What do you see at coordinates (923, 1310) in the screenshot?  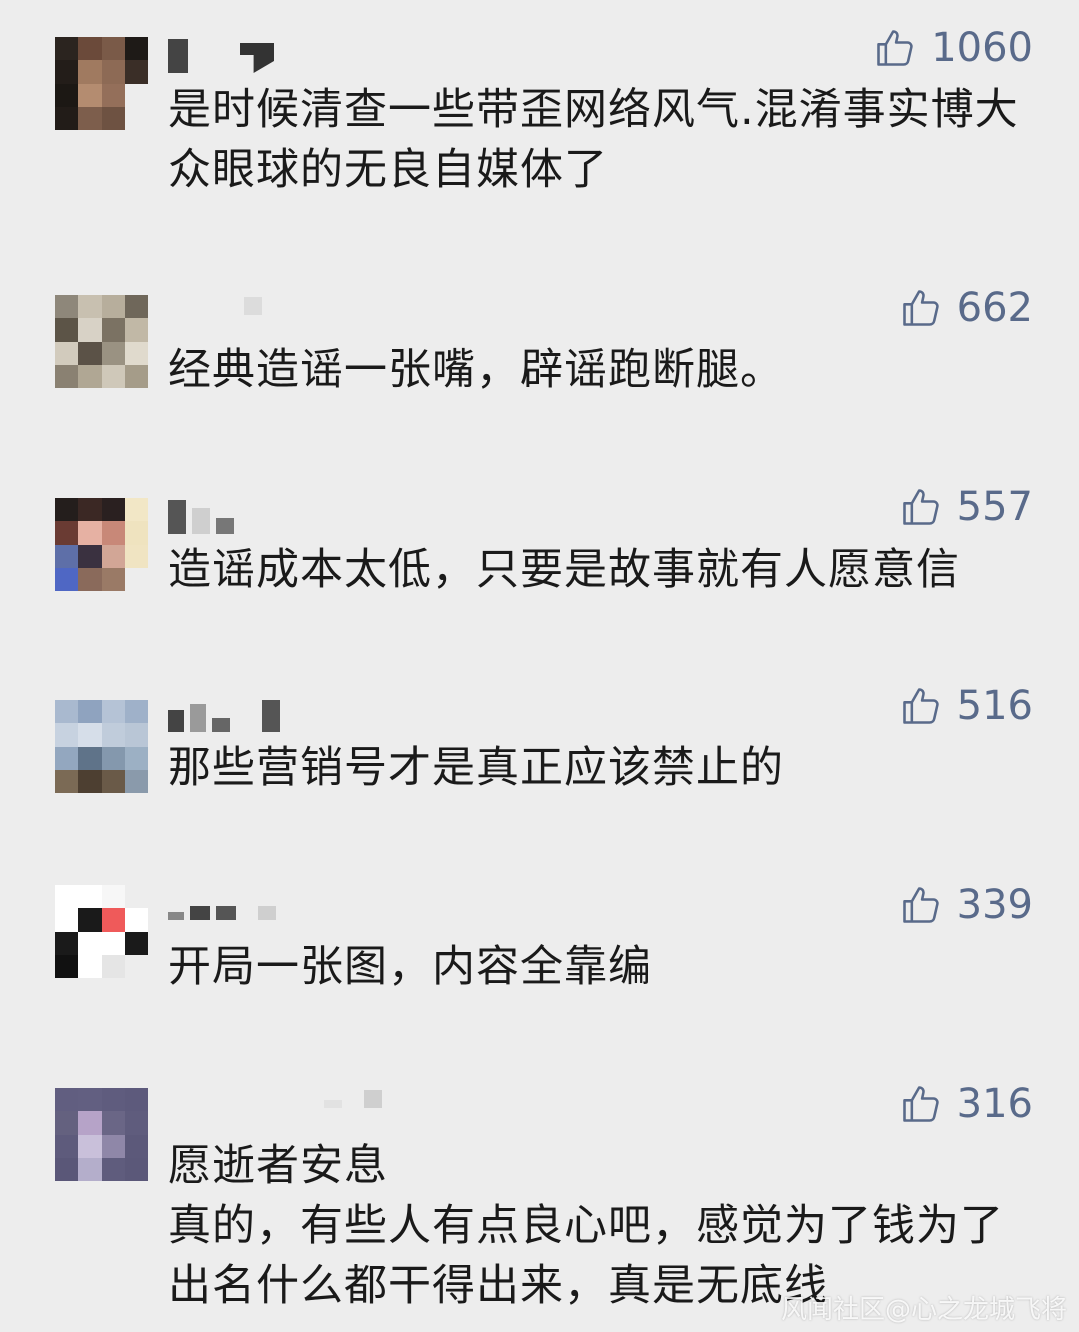 I see `watermark: 风闻社区@心之龙城飞将` at bounding box center [923, 1310].